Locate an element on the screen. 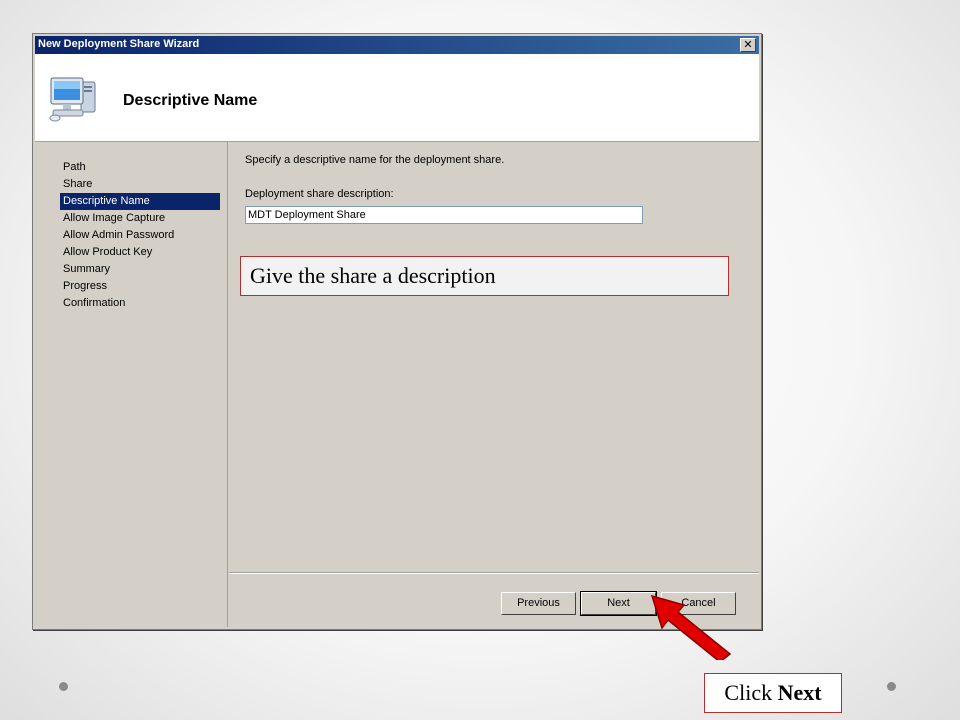 Image resolution: width=960 pixels, height=720 pixels. nav-step-progress: Progress is located at coordinates (140, 286).